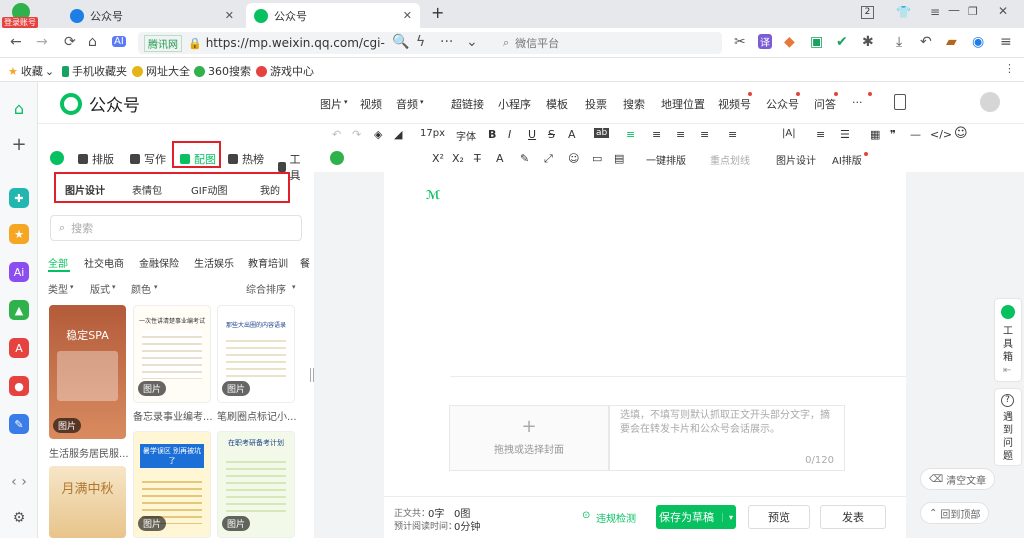 Image resolution: width=1024 pixels, height=538 pixels. I want to click on font-size-select: 17px, so click(432, 133).